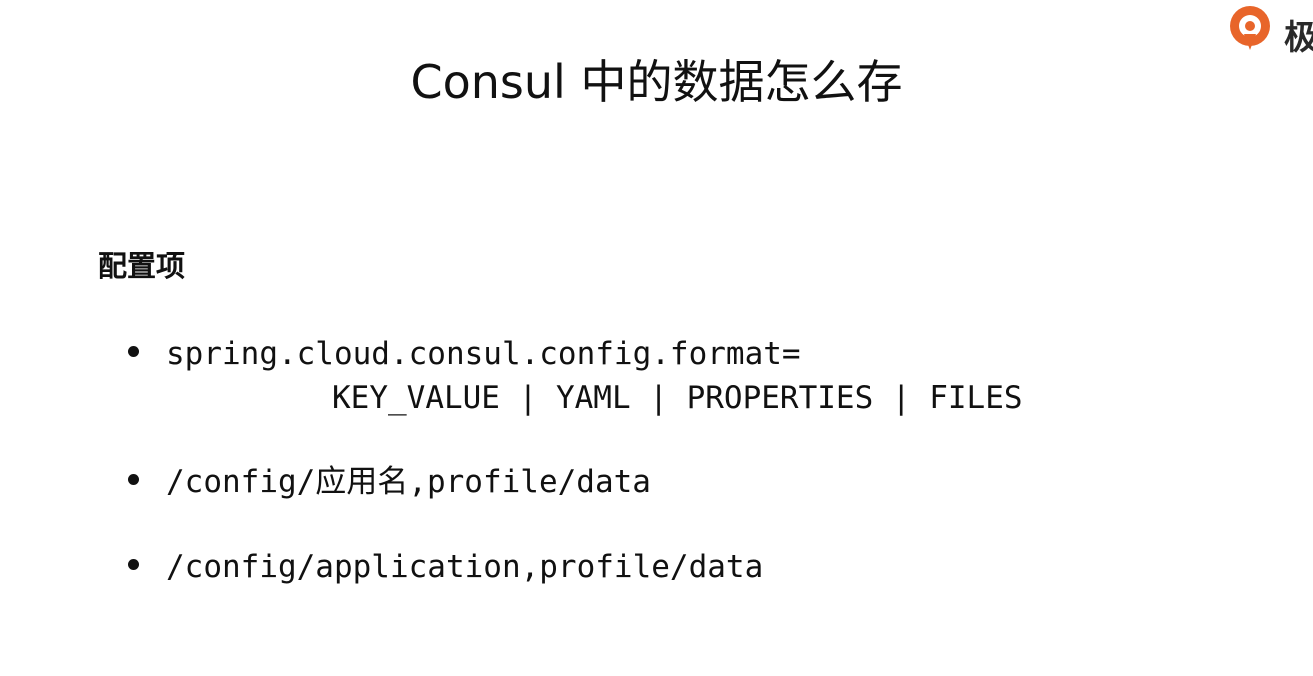 The height and width of the screenshot is (676, 1313). I want to click on brand-logo: 极, so click(1269, 30).